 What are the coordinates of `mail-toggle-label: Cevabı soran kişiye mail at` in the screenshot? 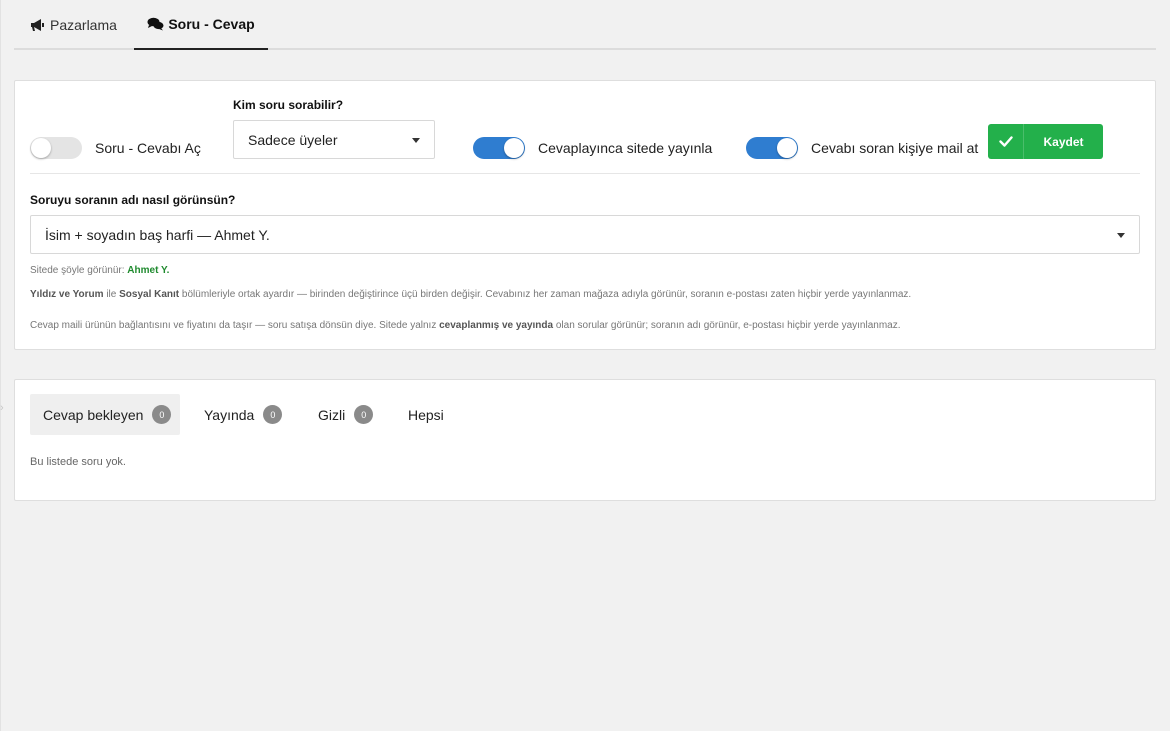 It's located at (895, 148).